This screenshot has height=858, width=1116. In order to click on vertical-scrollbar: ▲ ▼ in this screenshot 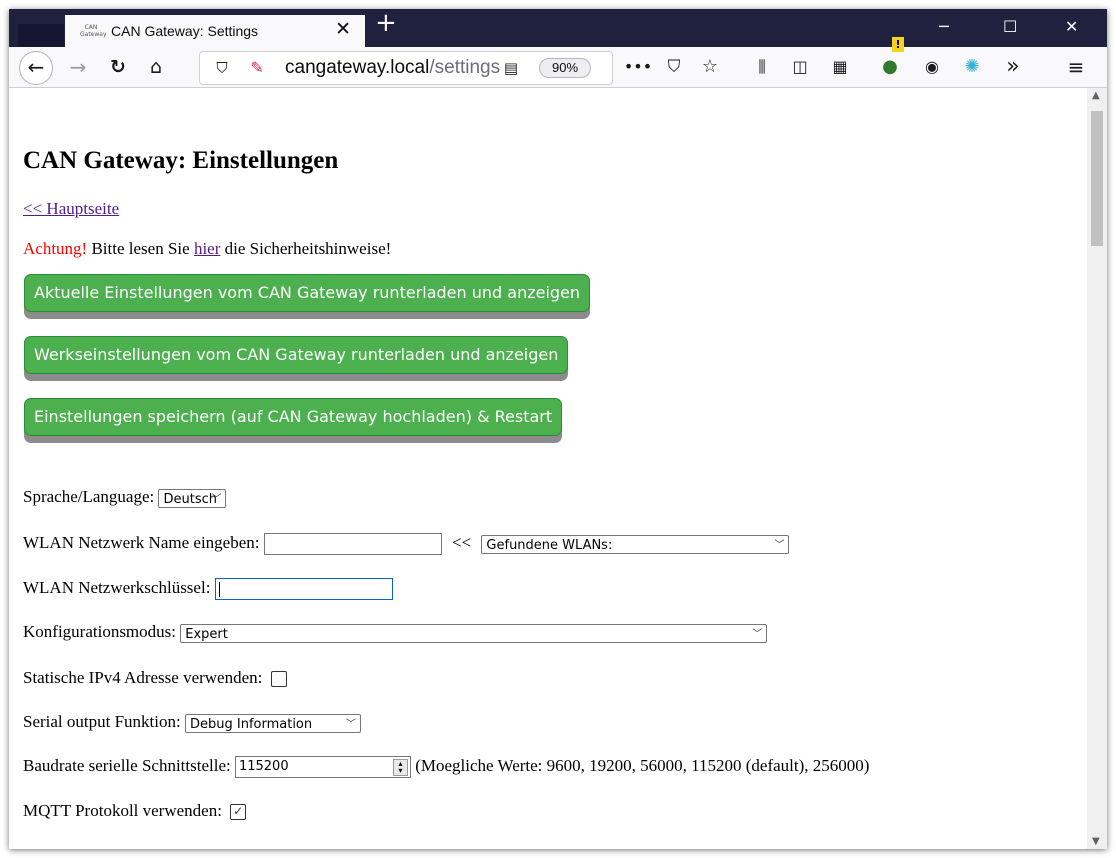, I will do `click(1097, 468)`.